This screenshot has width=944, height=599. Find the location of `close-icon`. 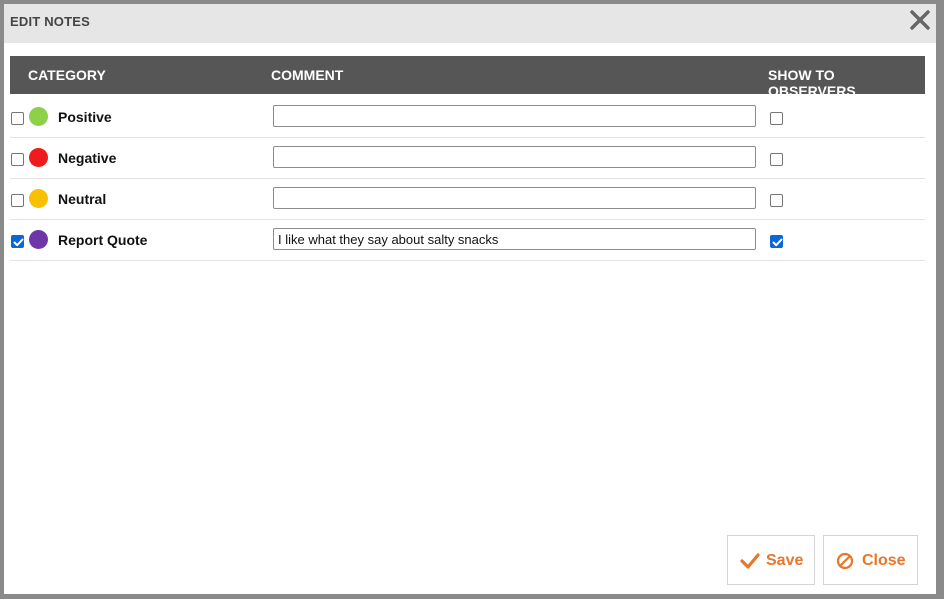

close-icon is located at coordinates (920, 20).